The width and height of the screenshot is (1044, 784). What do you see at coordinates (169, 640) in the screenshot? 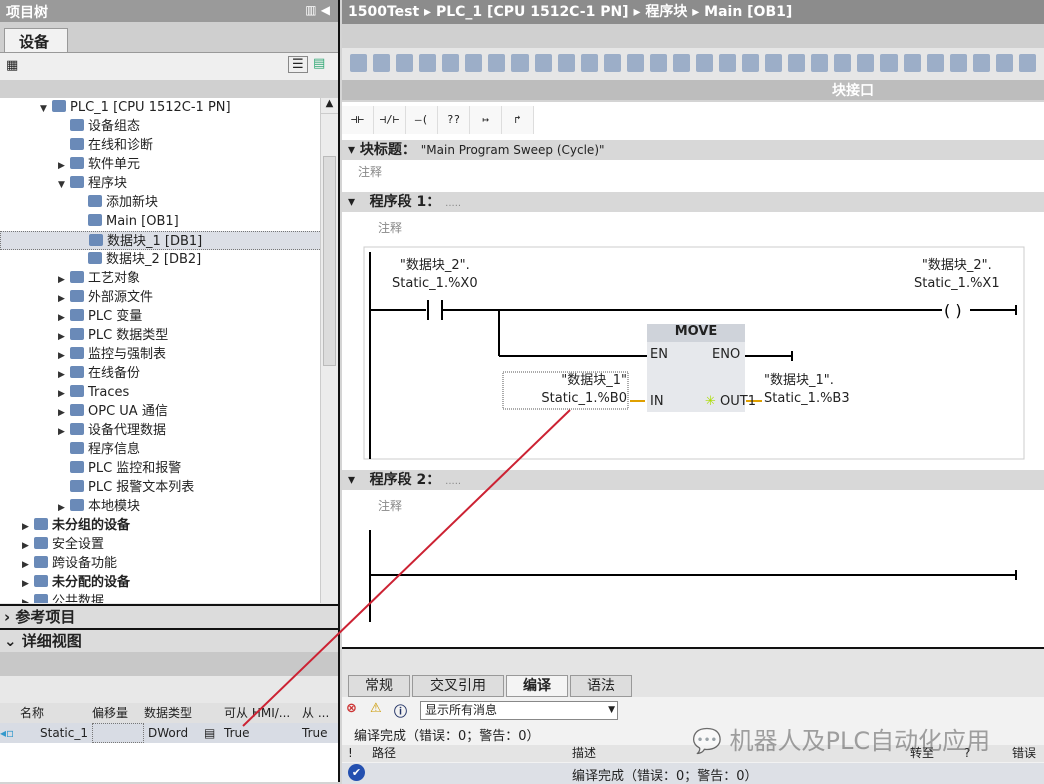
I see `detail-view-header: ⌄ 详细视图` at bounding box center [169, 640].